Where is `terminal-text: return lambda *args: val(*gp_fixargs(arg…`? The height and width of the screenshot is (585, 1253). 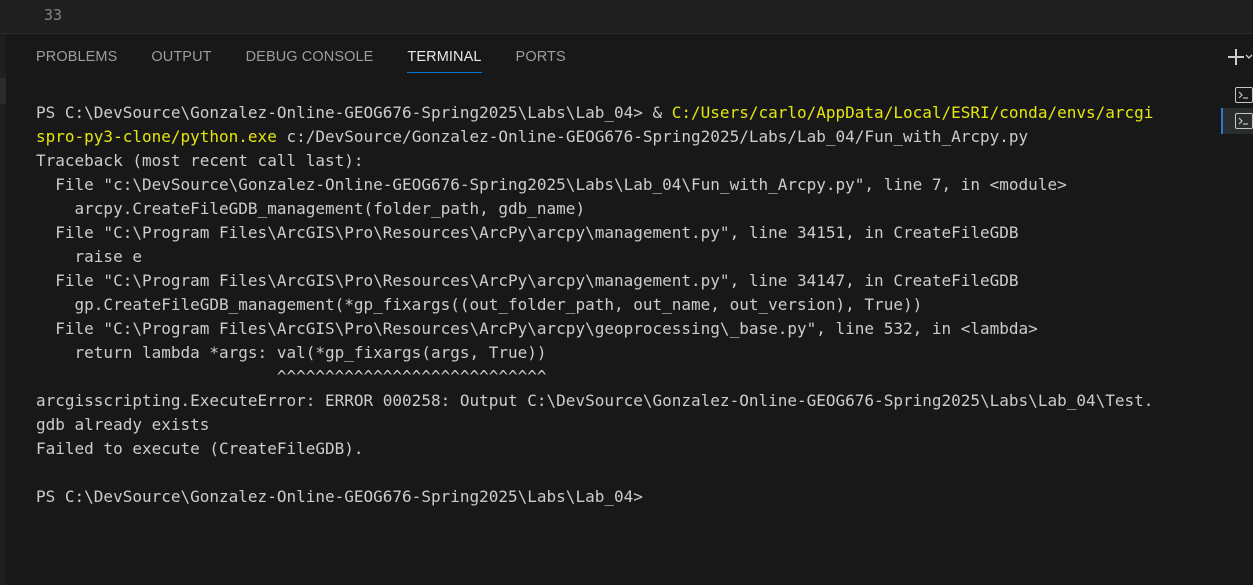
terminal-text: return lambda *args: val(*gp_fixargs(arg… is located at coordinates (291, 352).